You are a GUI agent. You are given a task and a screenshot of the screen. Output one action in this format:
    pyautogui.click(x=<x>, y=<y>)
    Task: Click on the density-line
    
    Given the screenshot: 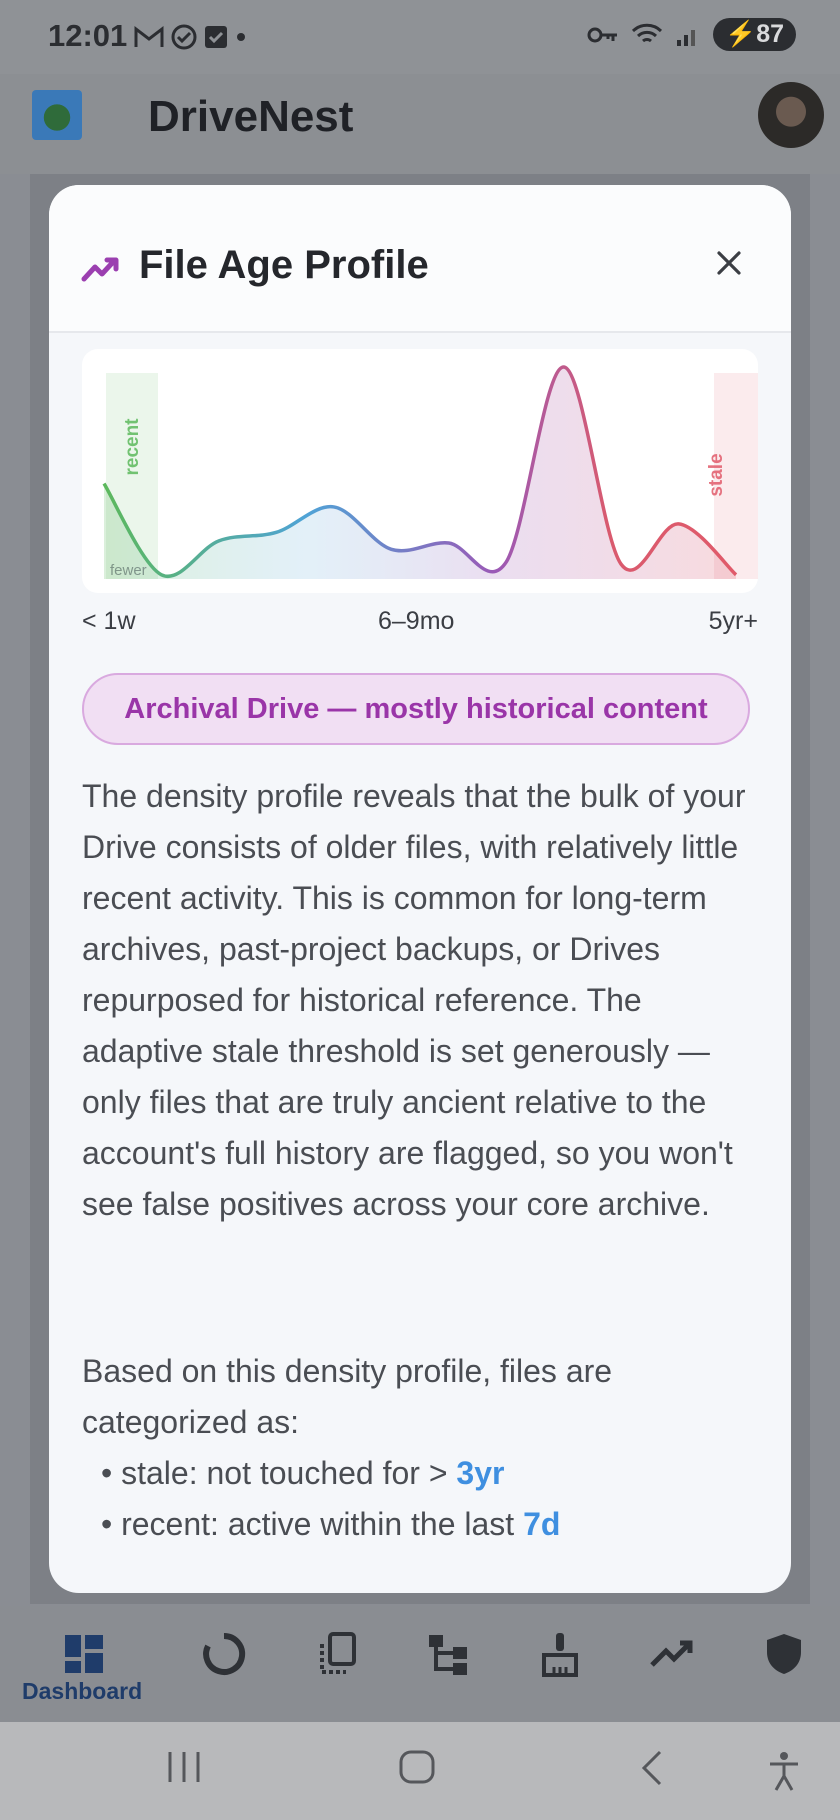 What is the action you would take?
    pyautogui.click(x=420, y=472)
    